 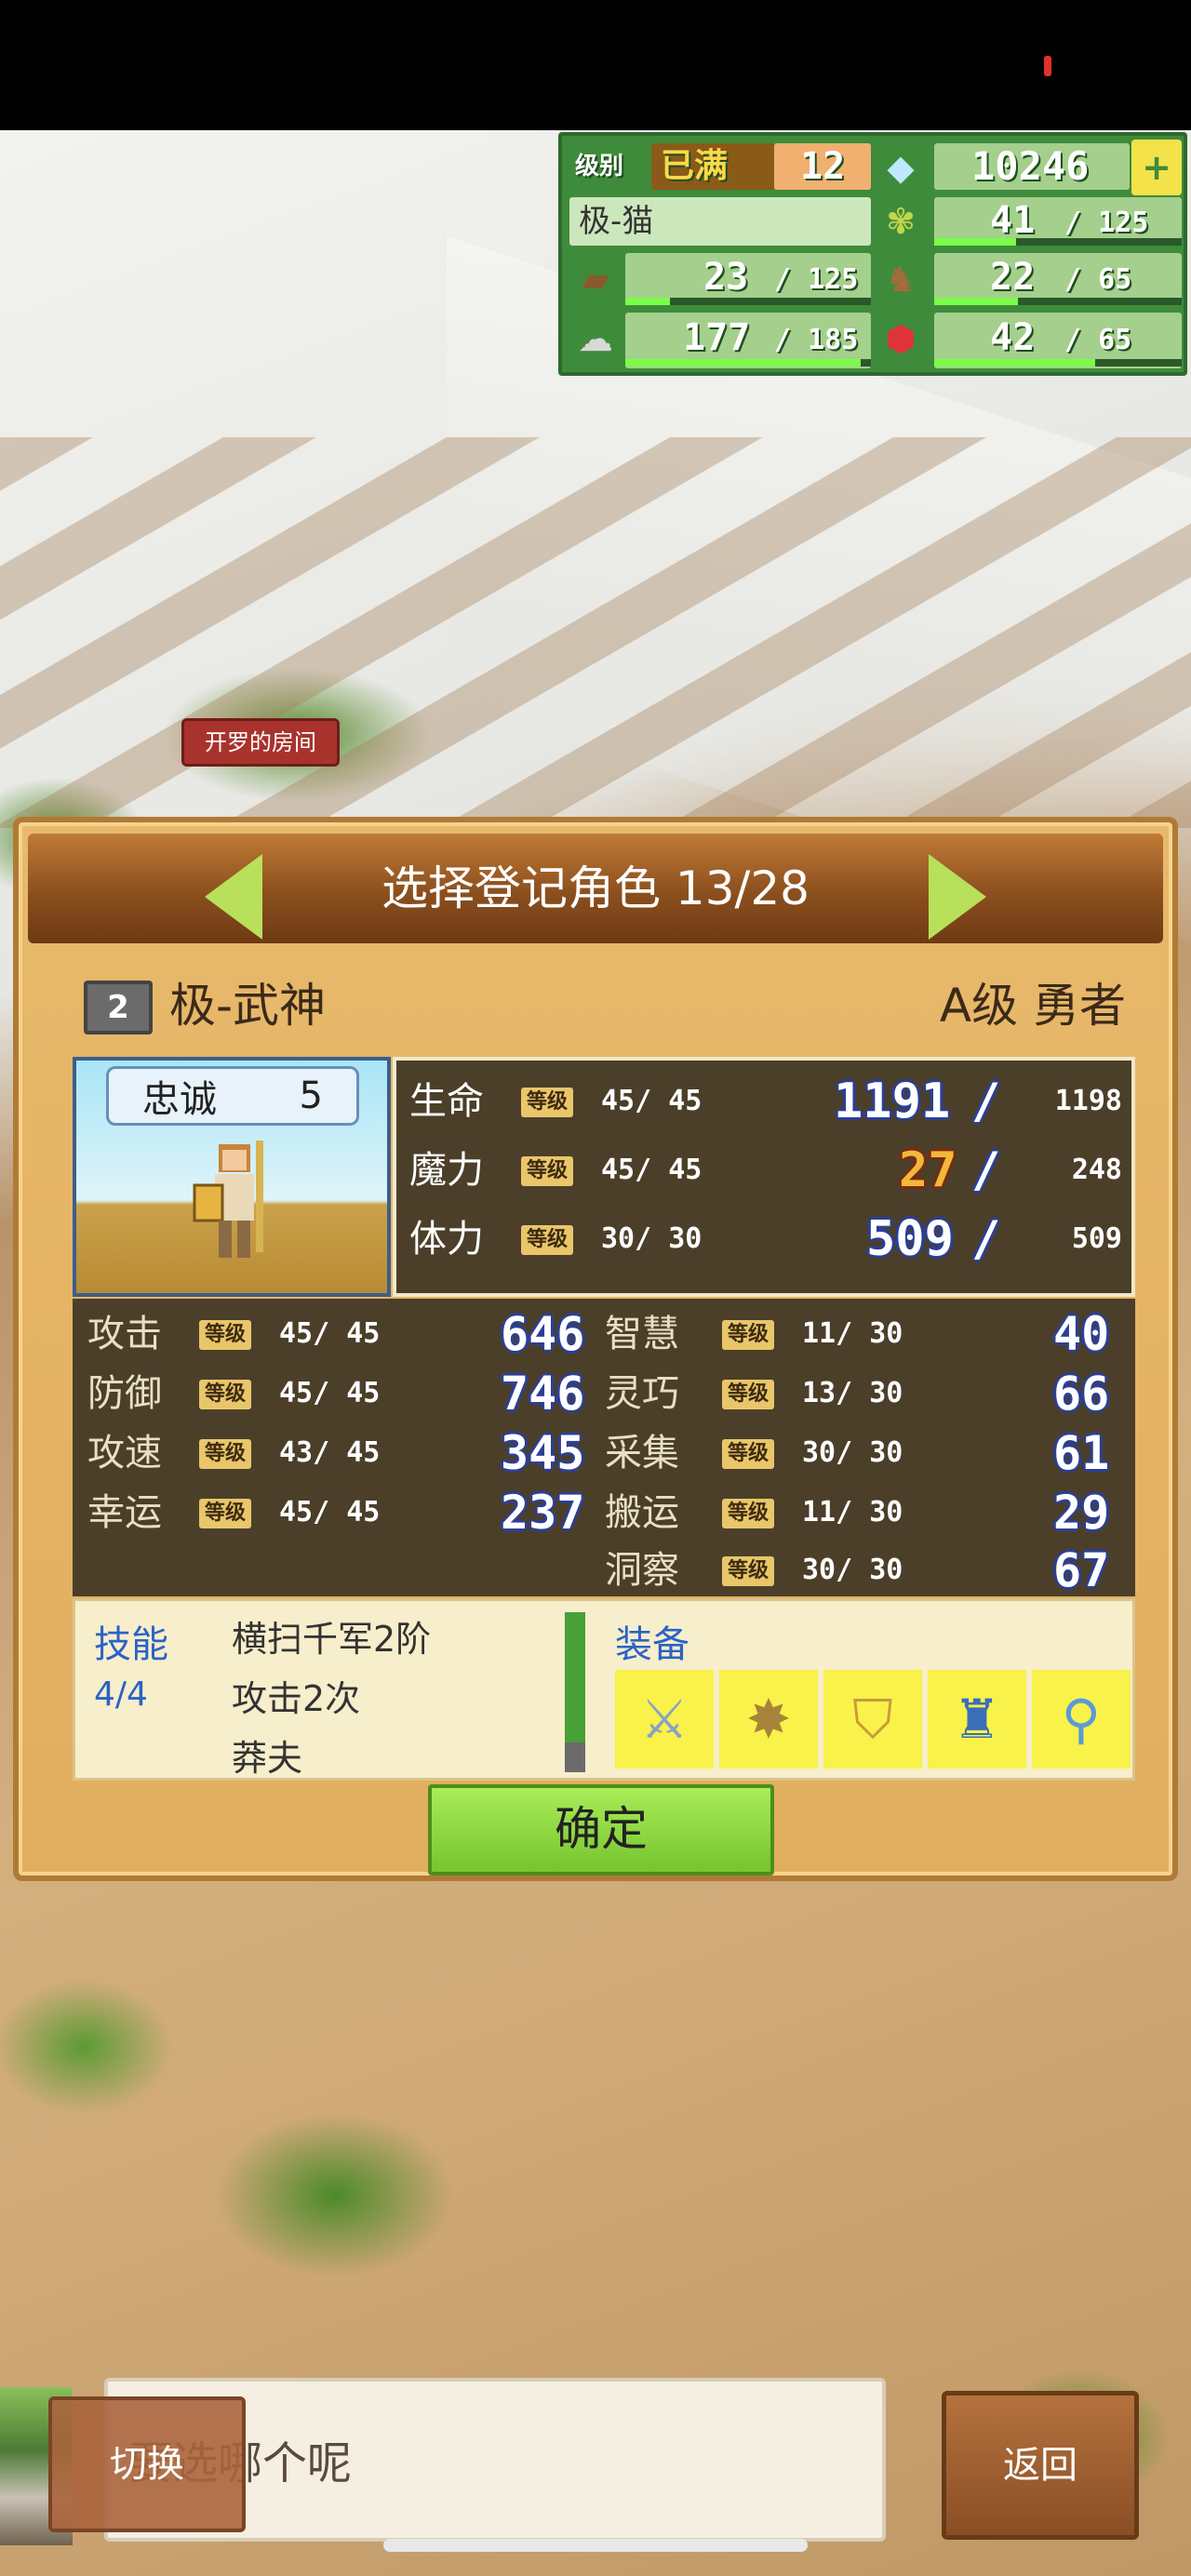 I want to click on attribute-value: 237, so click(x=543, y=1513).